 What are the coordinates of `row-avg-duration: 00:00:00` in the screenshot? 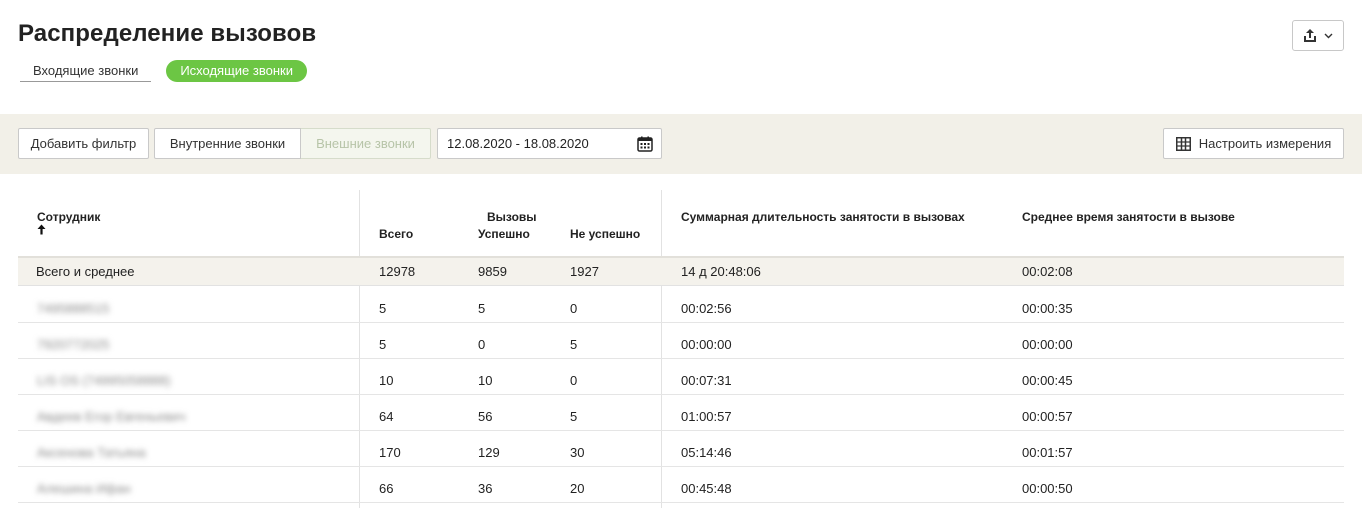 It's located at (1047, 344).